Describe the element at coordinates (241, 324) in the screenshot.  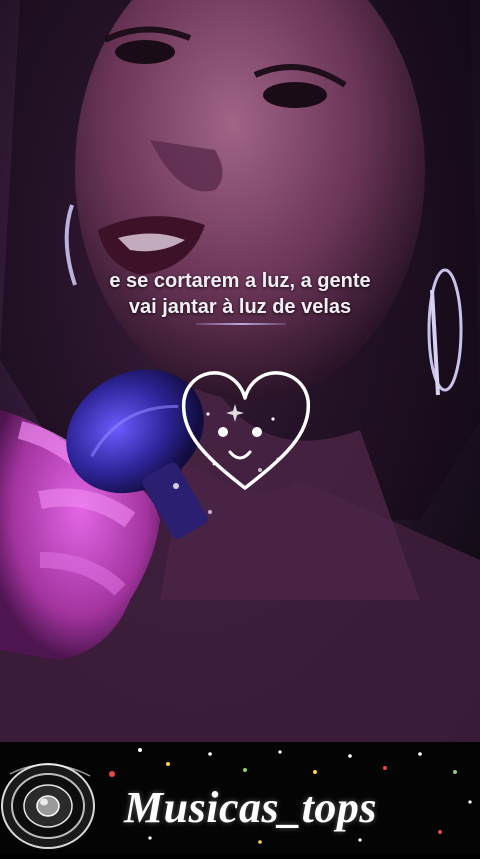
I see `lyrics-underline` at that location.